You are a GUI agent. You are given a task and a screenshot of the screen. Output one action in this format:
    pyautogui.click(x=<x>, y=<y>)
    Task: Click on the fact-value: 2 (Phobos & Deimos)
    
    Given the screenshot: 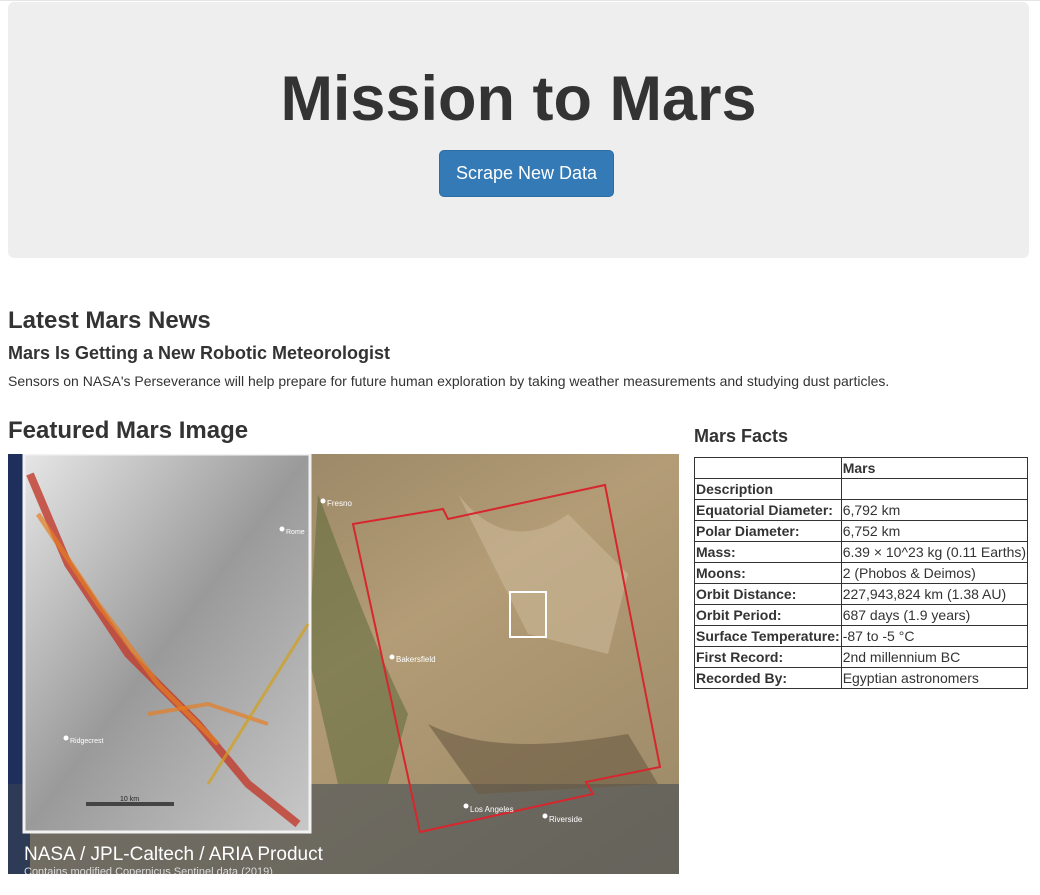 What is the action you would take?
    pyautogui.click(x=934, y=573)
    